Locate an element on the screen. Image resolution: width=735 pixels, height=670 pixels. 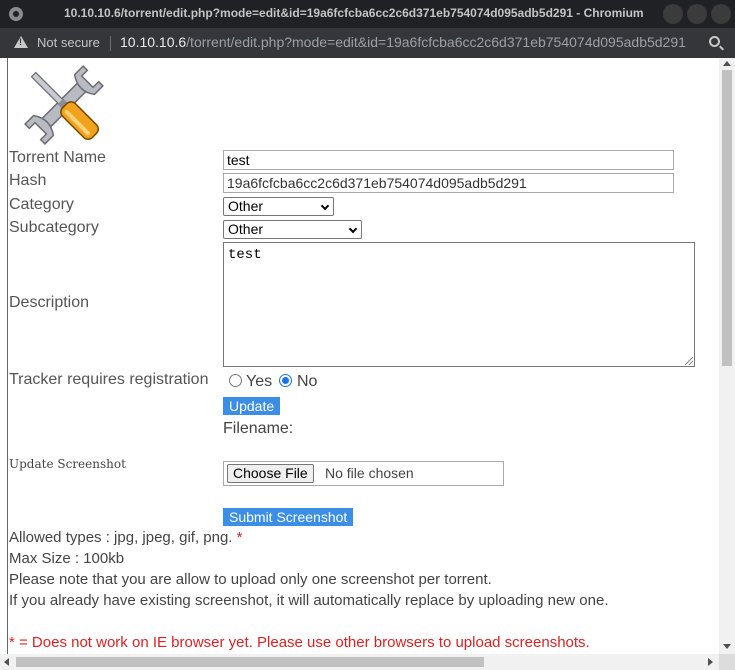
tracker-label: Tracker requires registration is located at coordinates (109, 379).